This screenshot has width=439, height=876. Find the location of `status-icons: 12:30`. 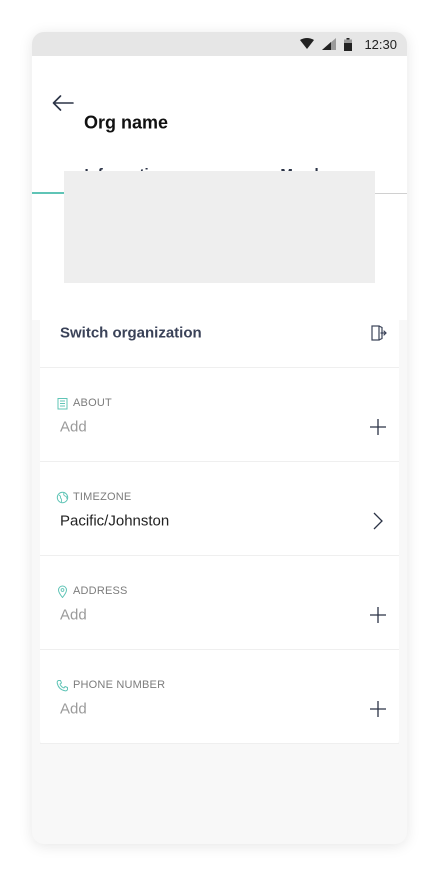

status-icons: 12:30 is located at coordinates (348, 44).